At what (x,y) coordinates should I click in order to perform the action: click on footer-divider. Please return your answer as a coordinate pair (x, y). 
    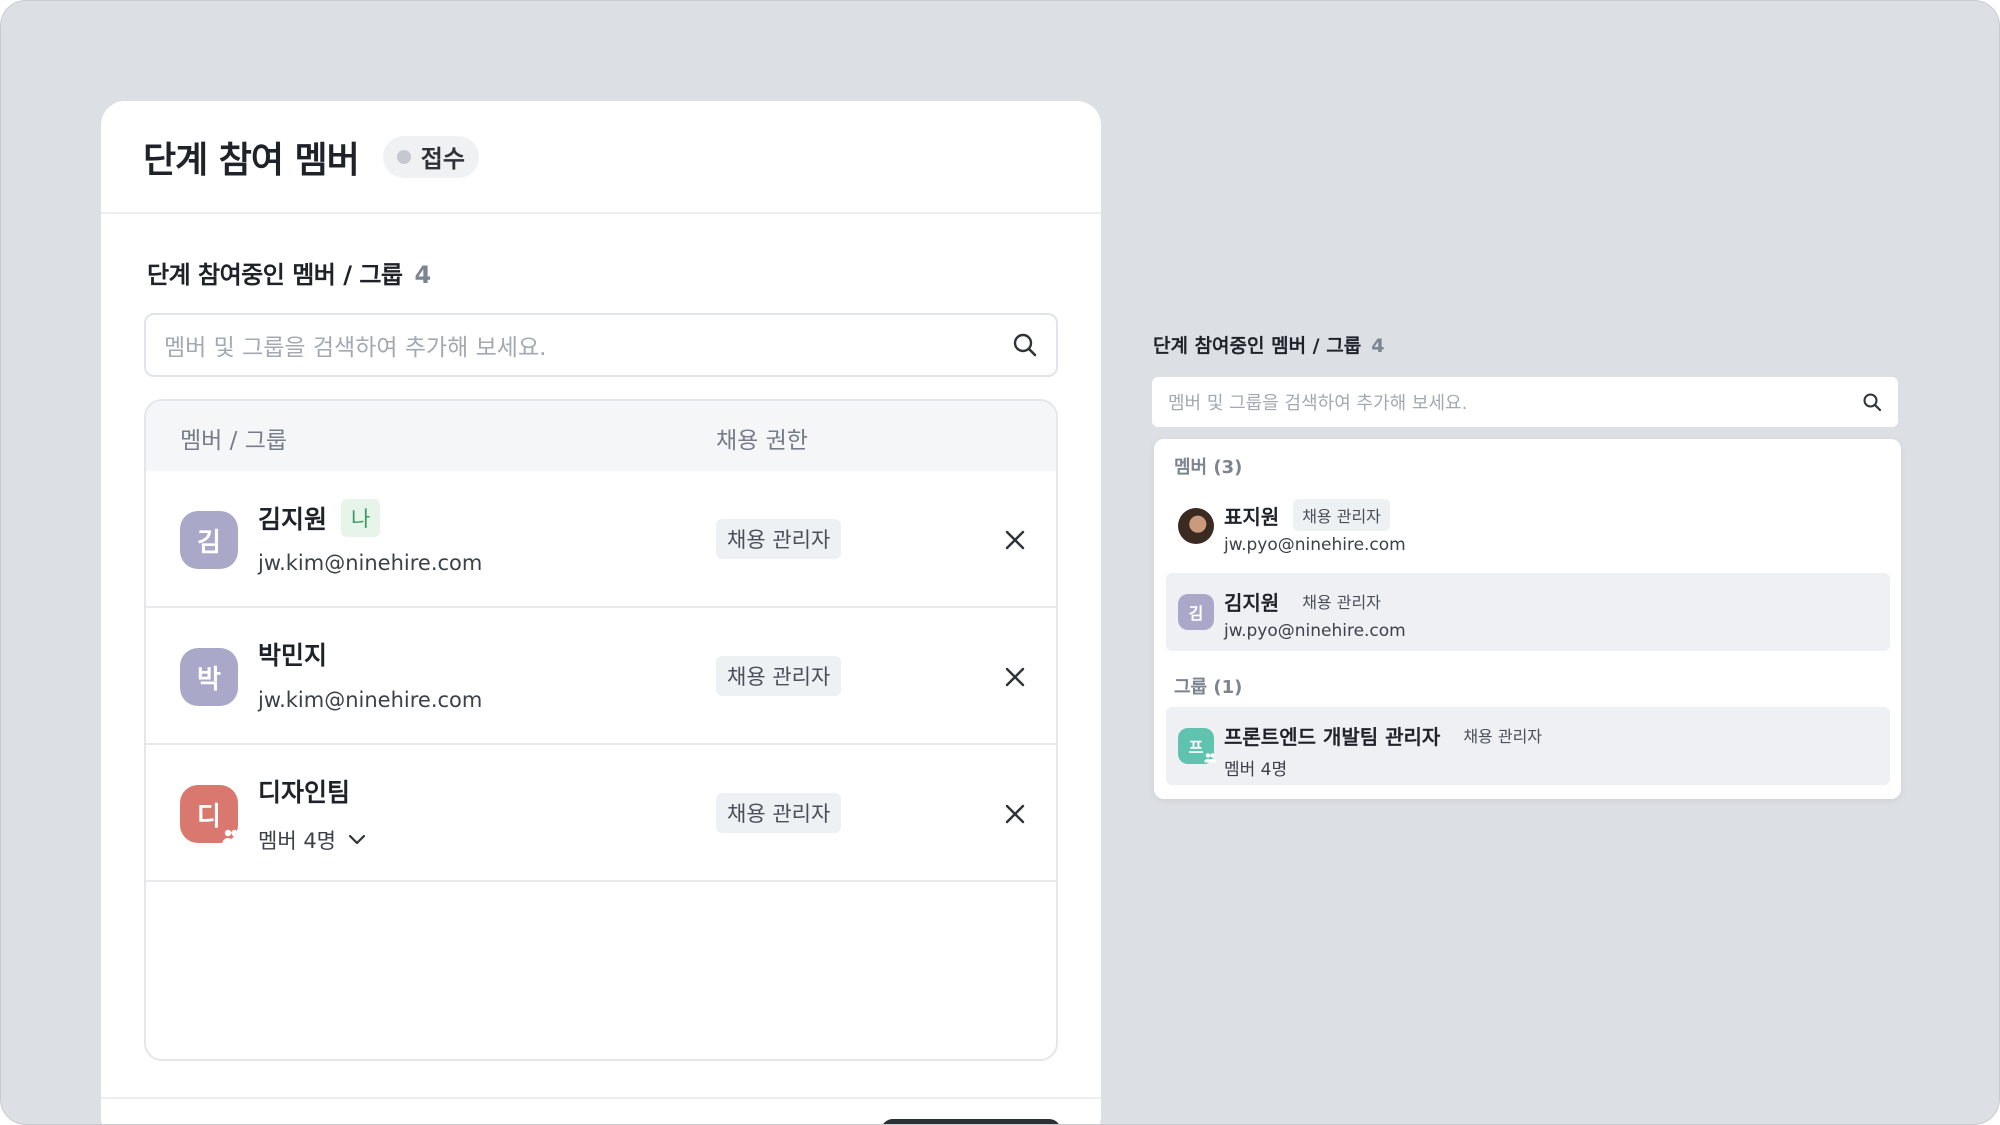
    Looking at the image, I should click on (601, 1098).